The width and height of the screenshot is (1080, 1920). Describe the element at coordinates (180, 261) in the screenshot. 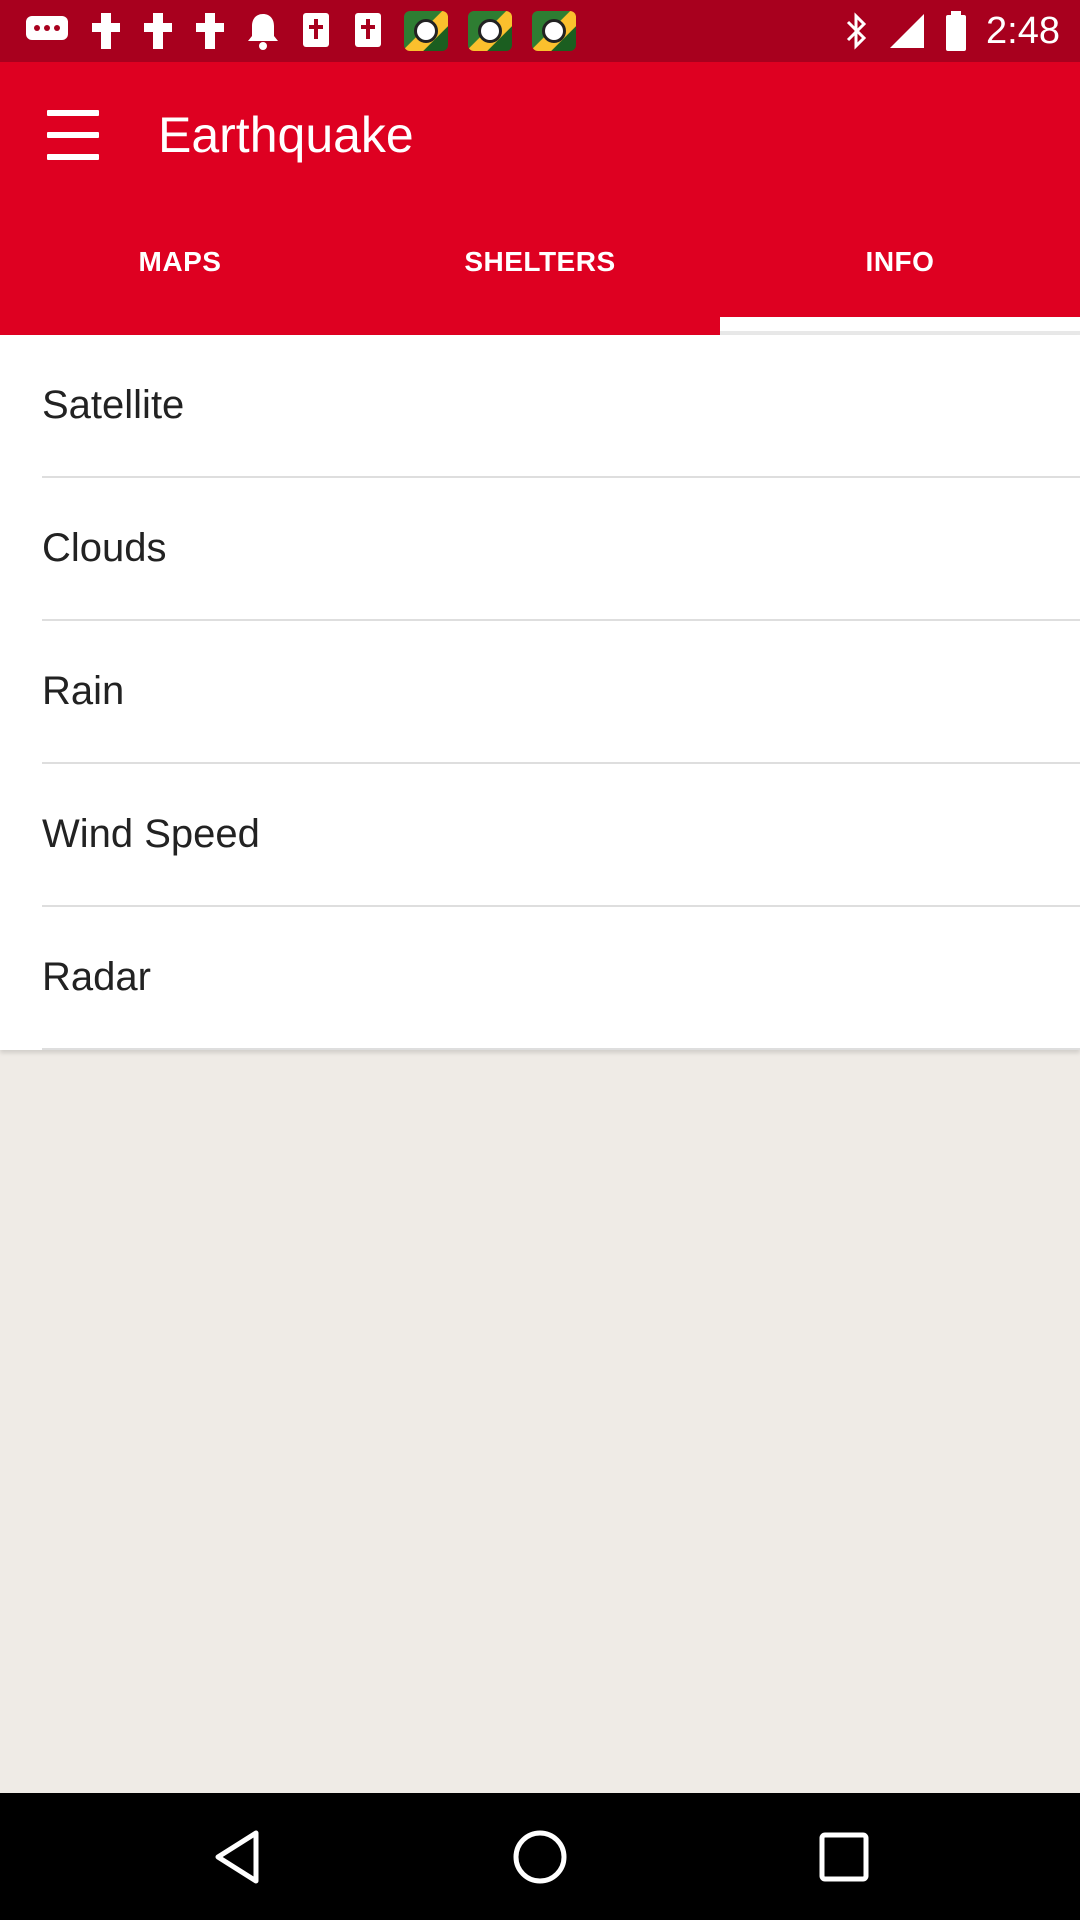

I see `tab-maps-label: MAPS` at that location.